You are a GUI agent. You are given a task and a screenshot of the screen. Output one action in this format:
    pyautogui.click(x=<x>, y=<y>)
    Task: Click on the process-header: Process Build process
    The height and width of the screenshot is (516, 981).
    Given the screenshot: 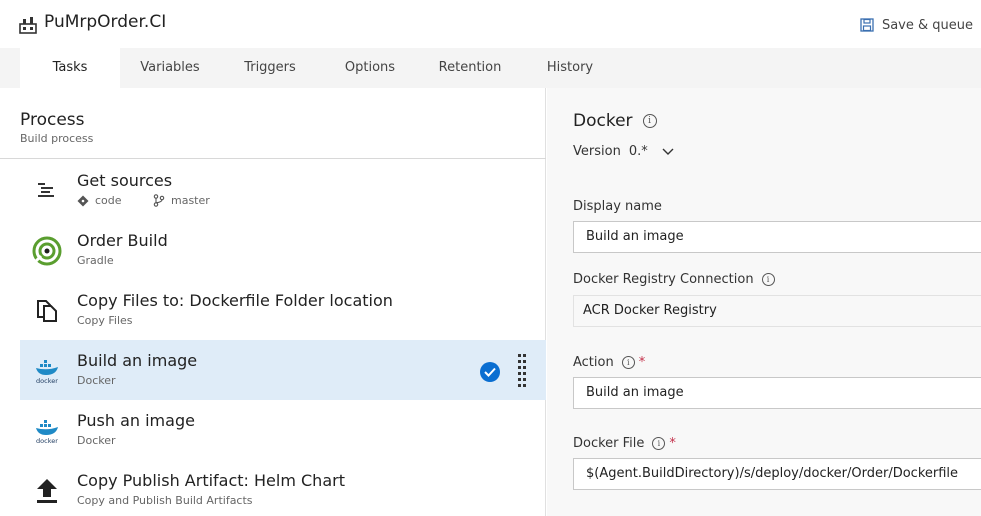 What is the action you would take?
    pyautogui.click(x=56, y=127)
    